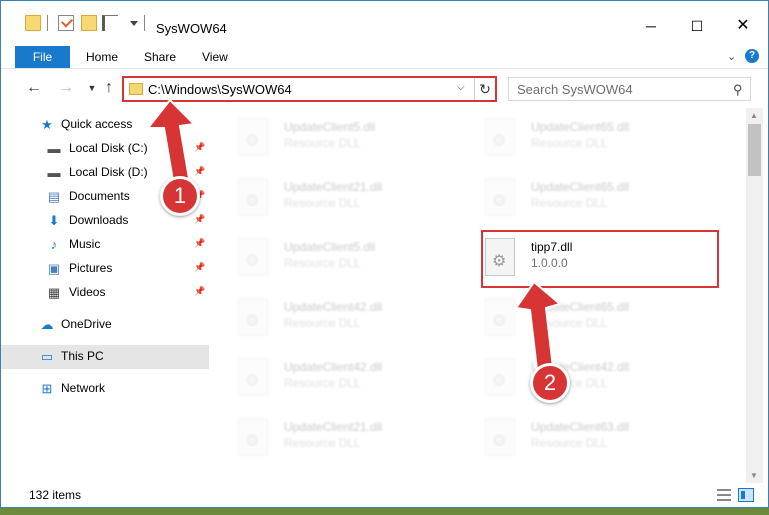 The width and height of the screenshot is (769, 515). I want to click on search-box: ⚲, so click(629, 89).